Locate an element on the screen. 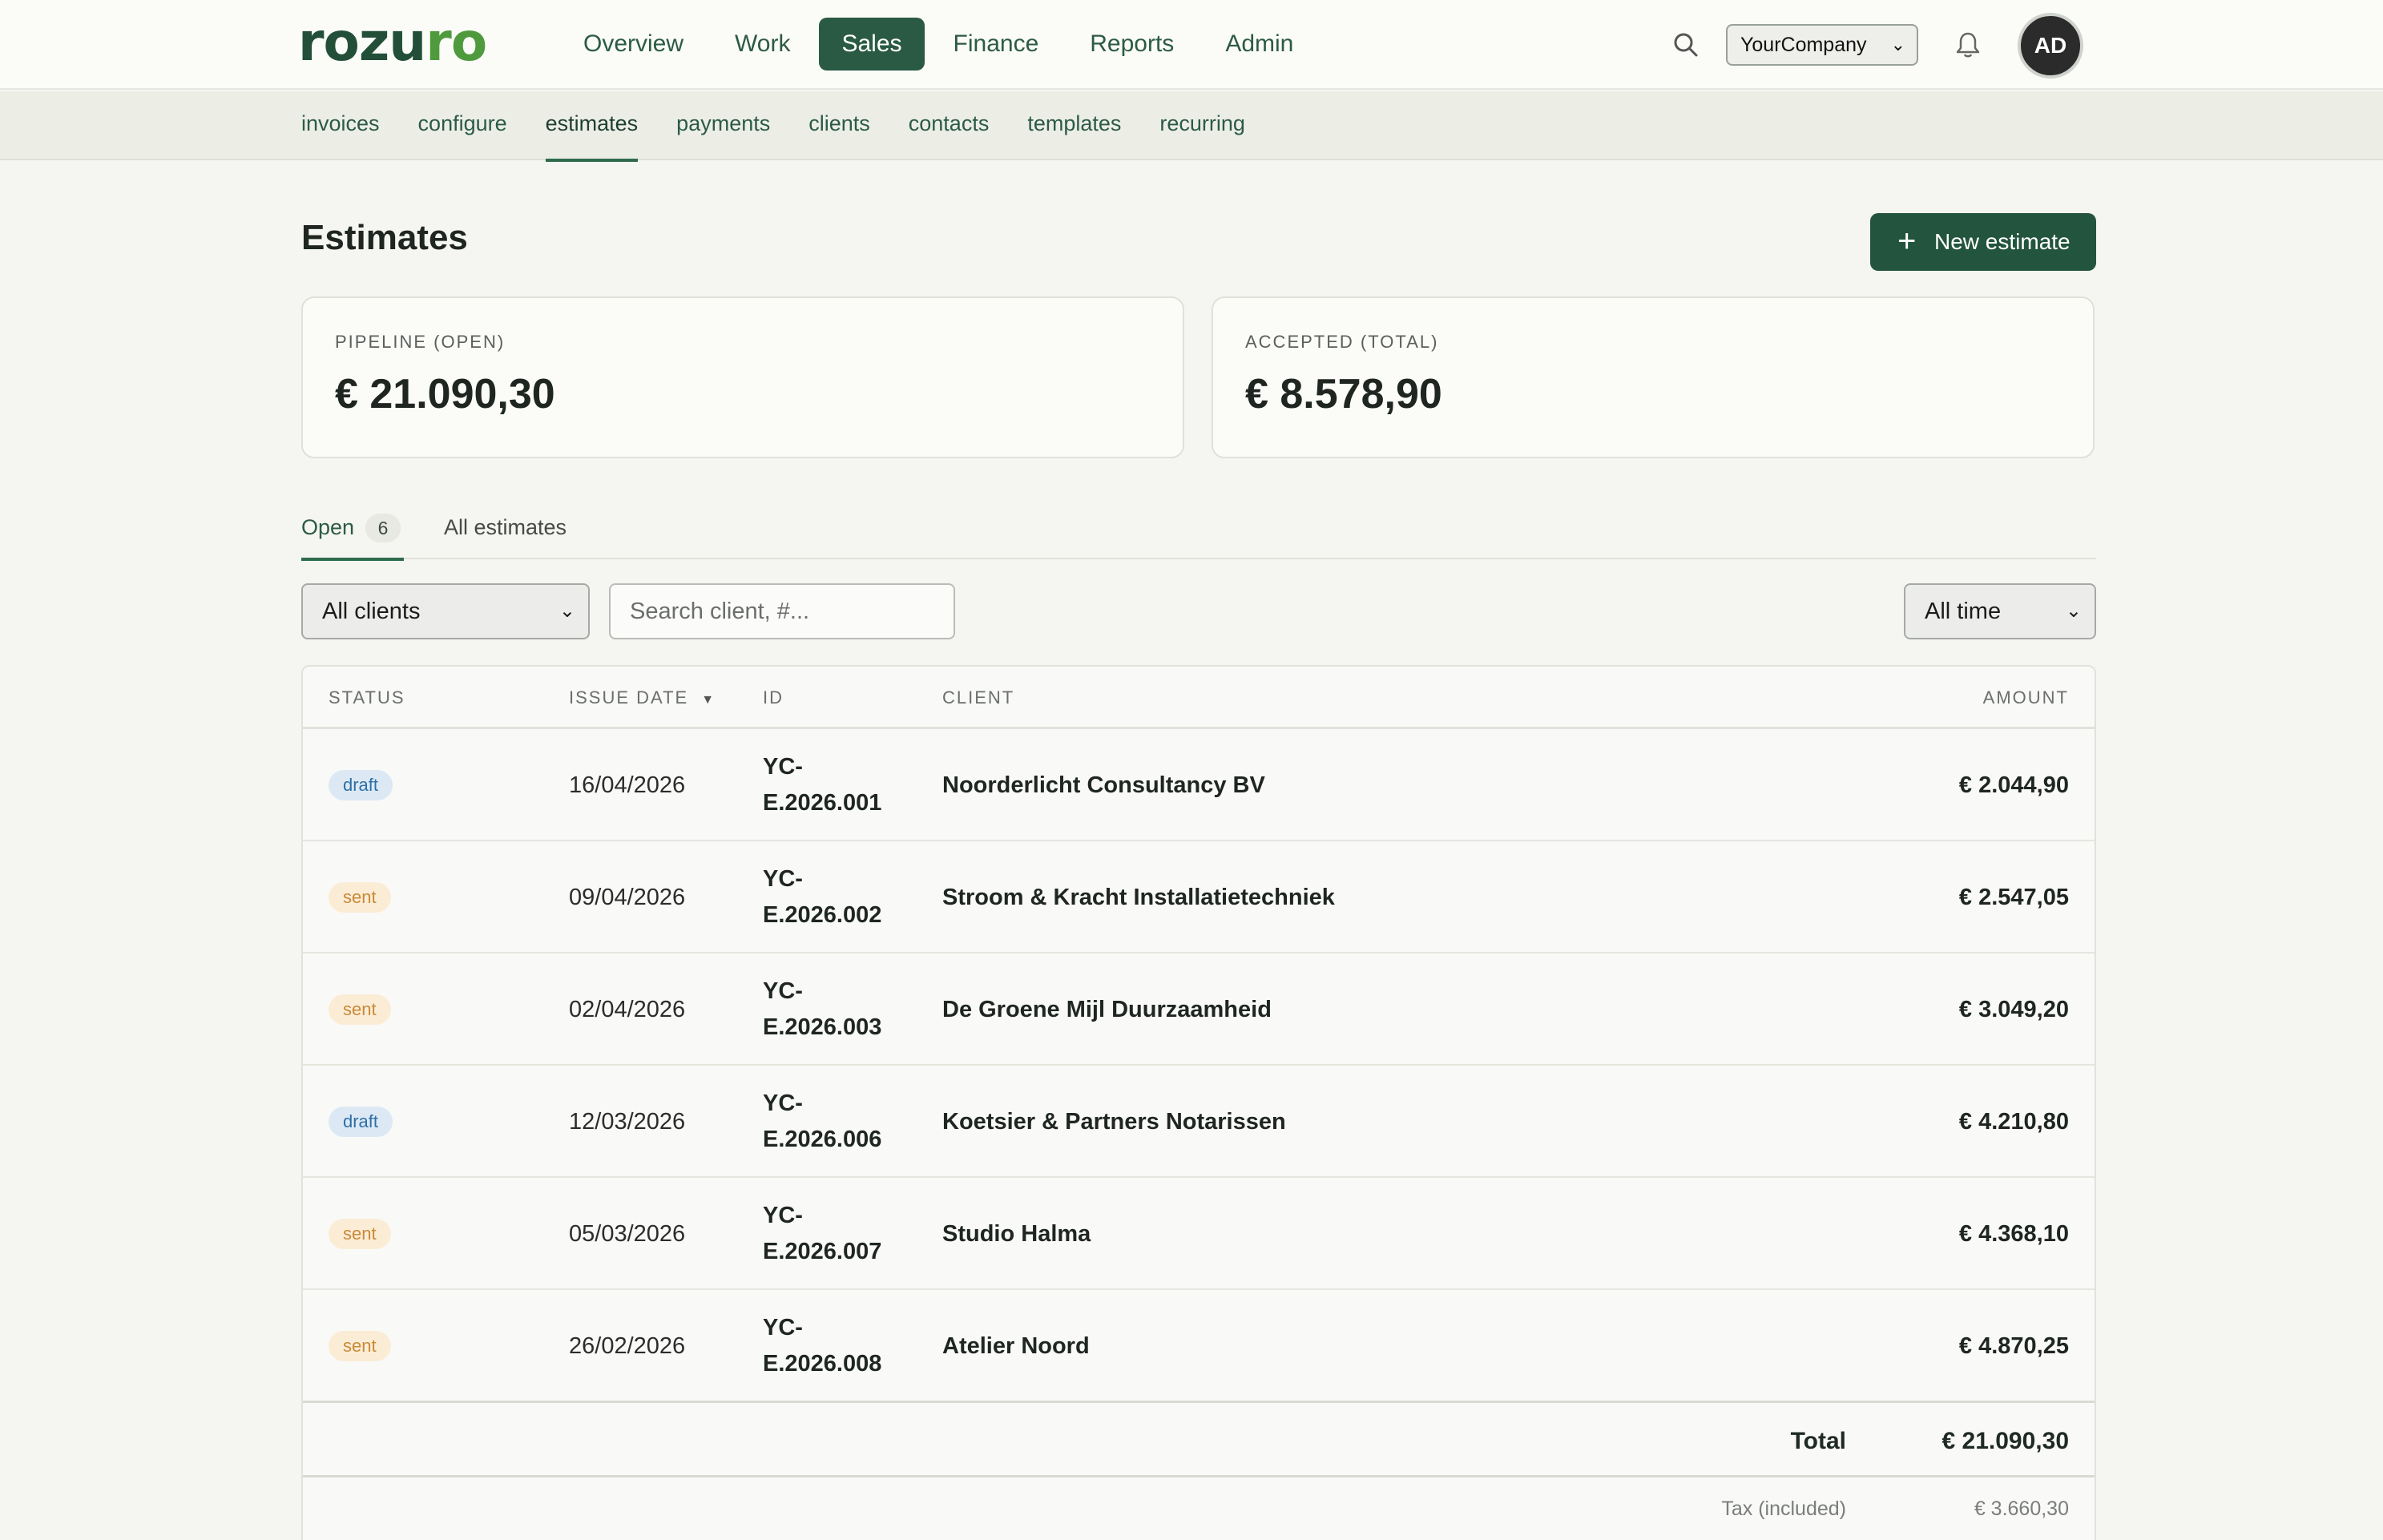 This screenshot has width=2383, height=1540. estimate-id-number: E.2026.006 is located at coordinates (822, 1140).